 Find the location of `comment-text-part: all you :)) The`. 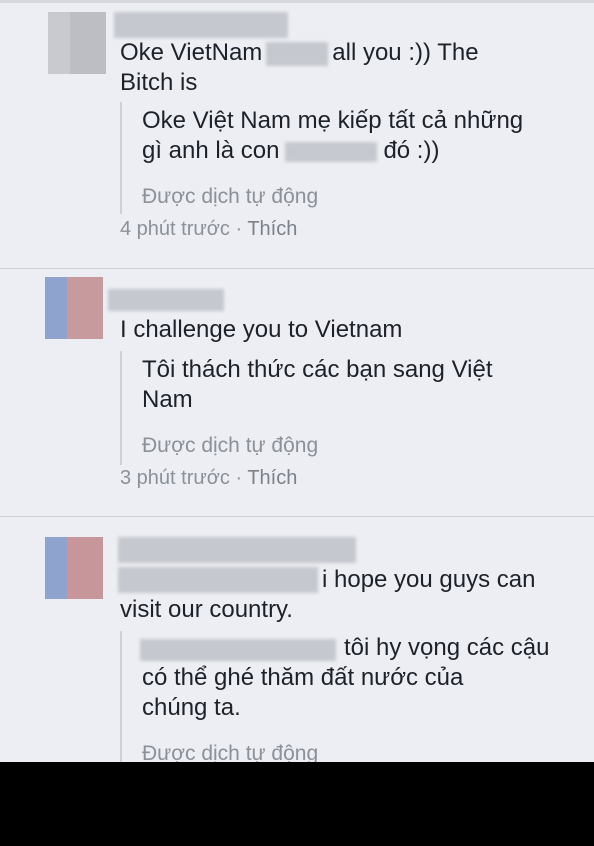

comment-text-part: all you :)) The is located at coordinates (405, 52).